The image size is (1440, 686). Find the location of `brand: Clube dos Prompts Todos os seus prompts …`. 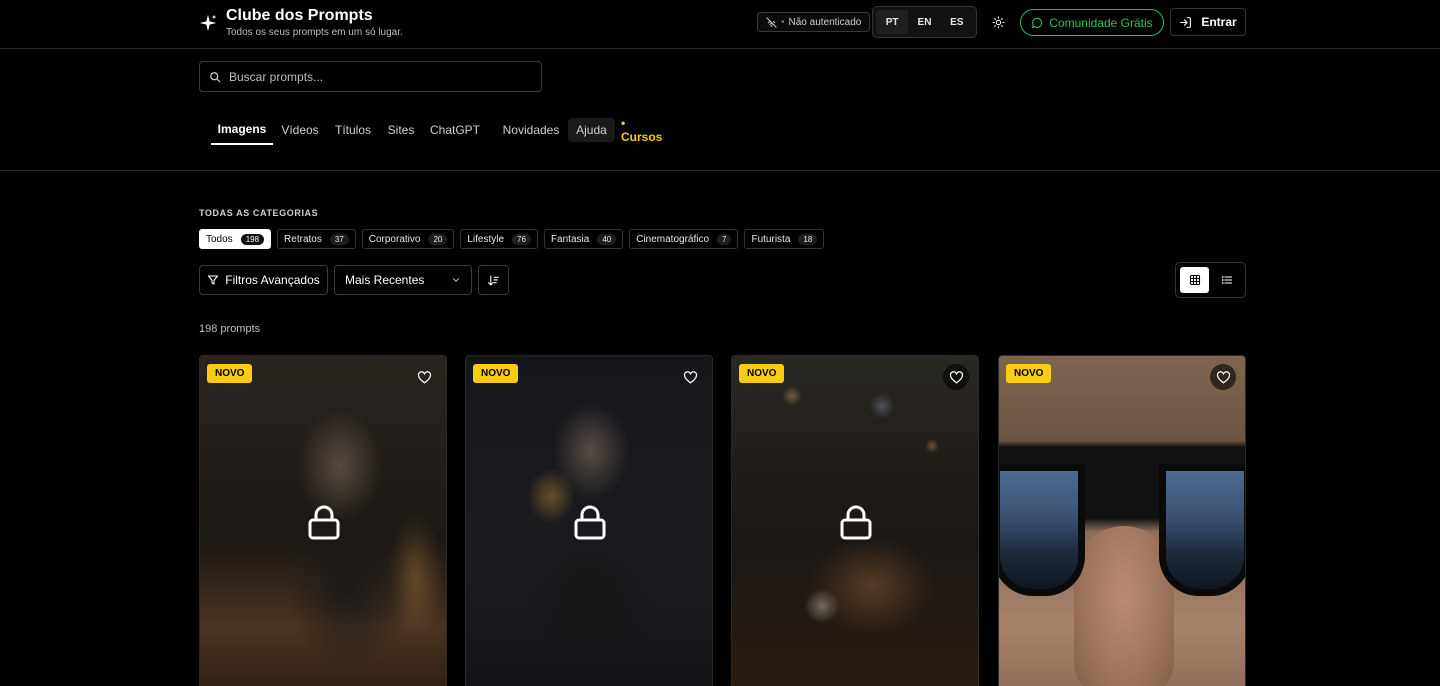

brand: Clube dos Prompts Todos os seus prompts … is located at coordinates (301, 23).